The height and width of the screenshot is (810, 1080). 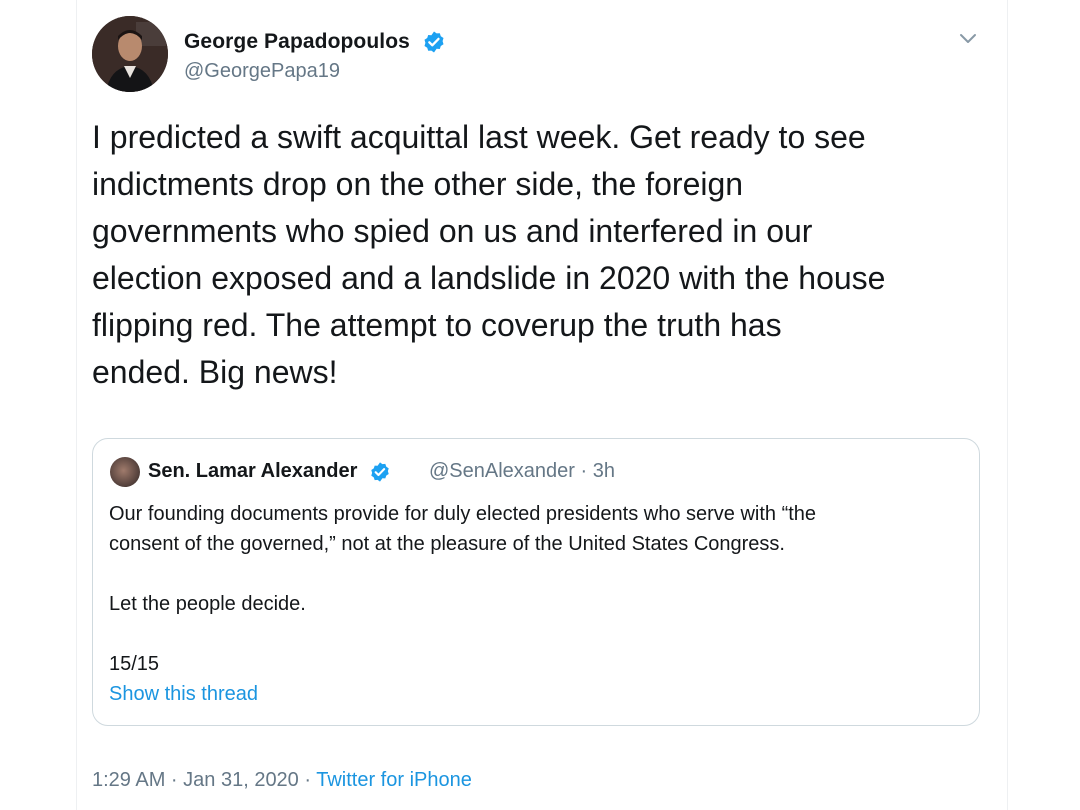 What do you see at coordinates (204, 780) in the screenshot?
I see `tweet-timestamp: 1:29 AM · Jan 31, 2020 ·` at bounding box center [204, 780].